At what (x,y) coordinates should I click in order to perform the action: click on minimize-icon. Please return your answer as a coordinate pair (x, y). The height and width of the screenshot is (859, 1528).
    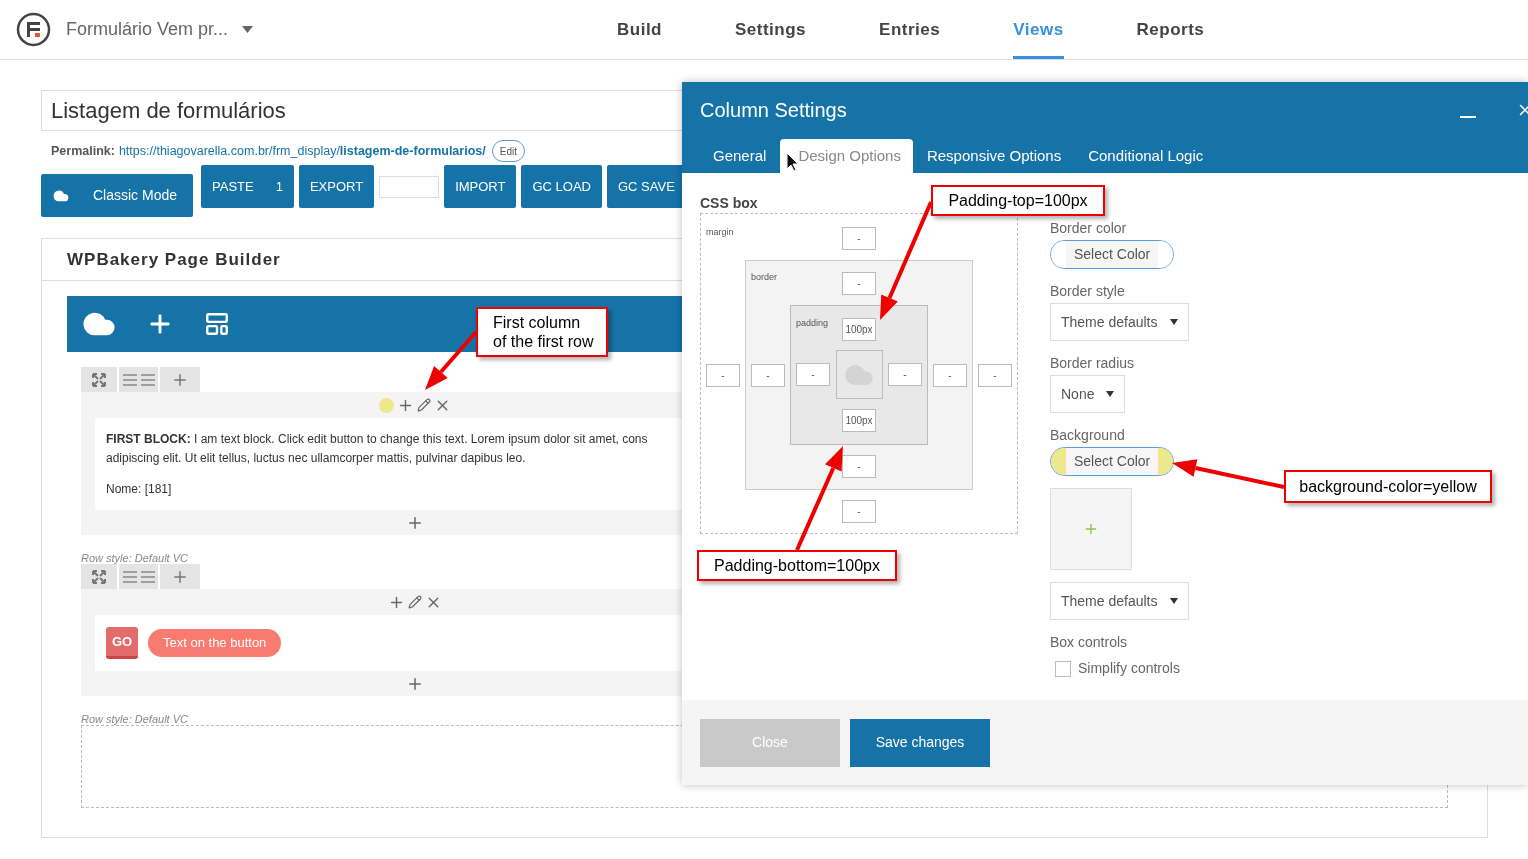
    Looking at the image, I should click on (1468, 117).